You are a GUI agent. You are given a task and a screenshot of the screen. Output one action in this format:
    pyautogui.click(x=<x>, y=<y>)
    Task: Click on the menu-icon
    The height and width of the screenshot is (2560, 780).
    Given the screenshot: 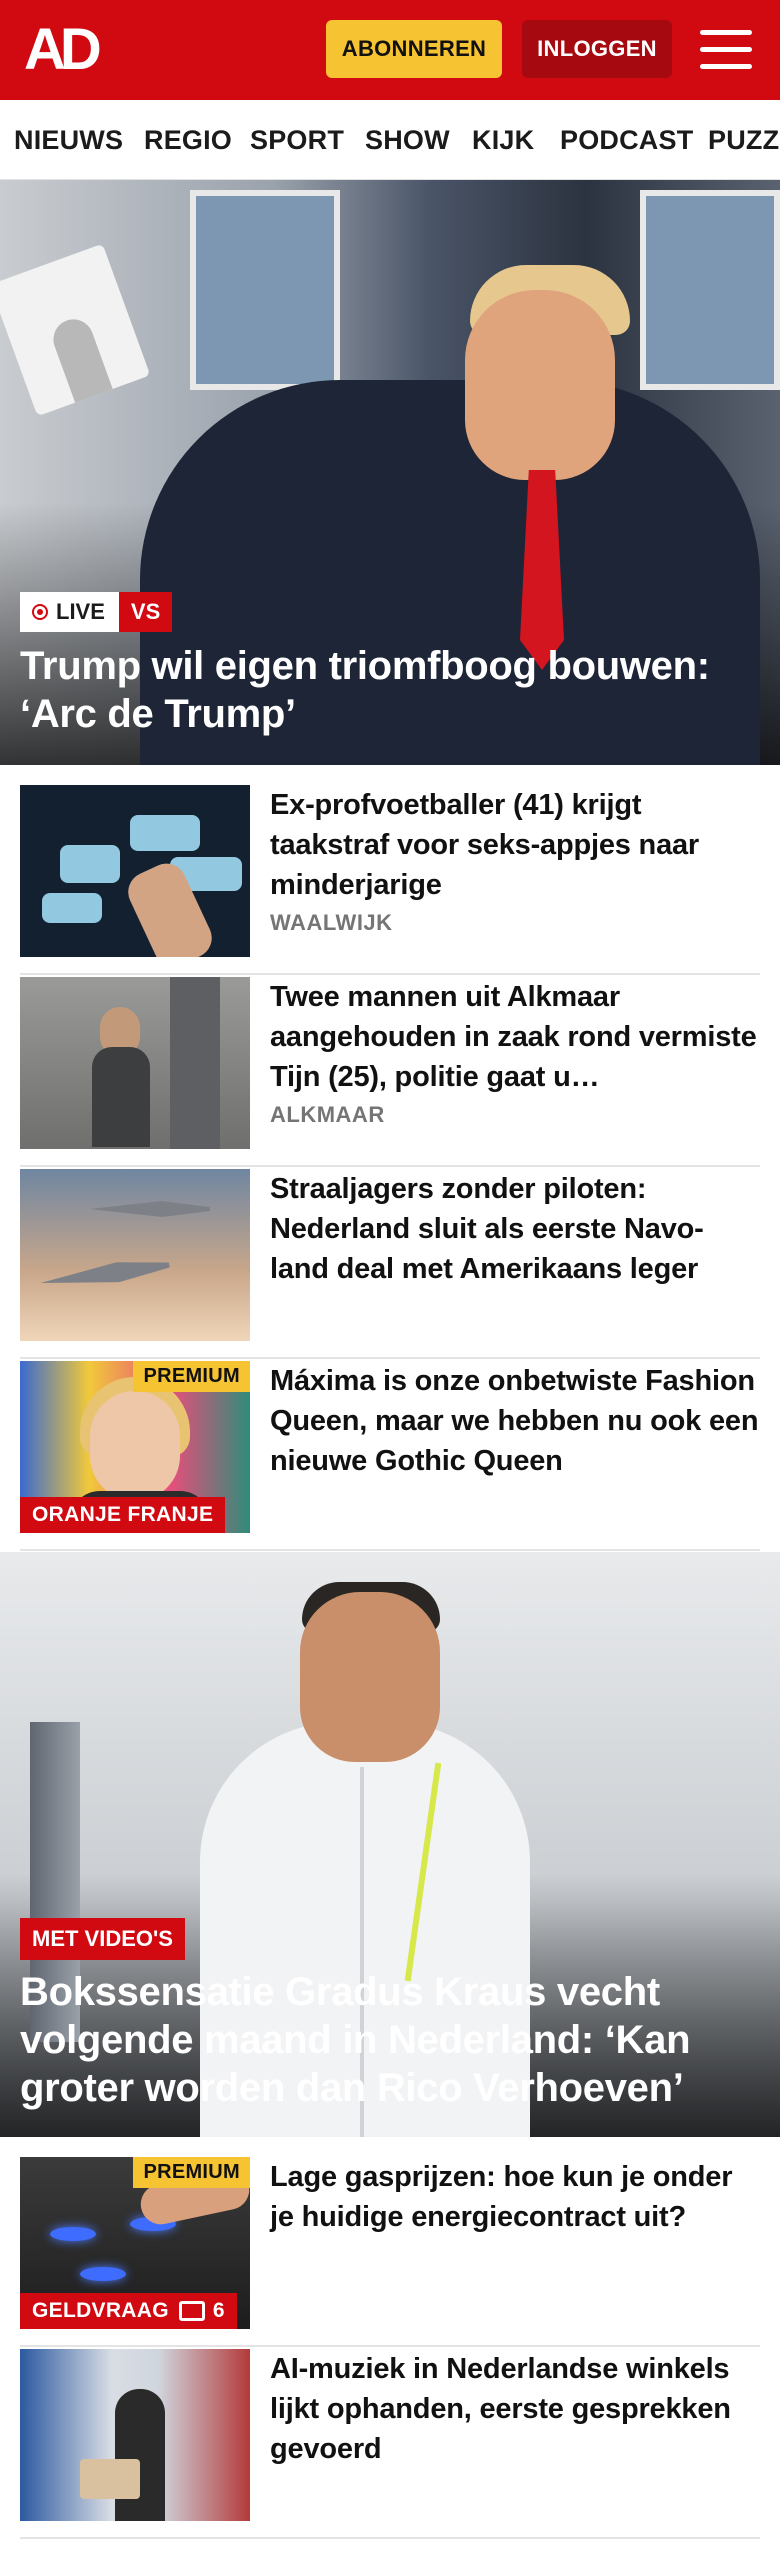 What is the action you would take?
    pyautogui.click(x=726, y=50)
    